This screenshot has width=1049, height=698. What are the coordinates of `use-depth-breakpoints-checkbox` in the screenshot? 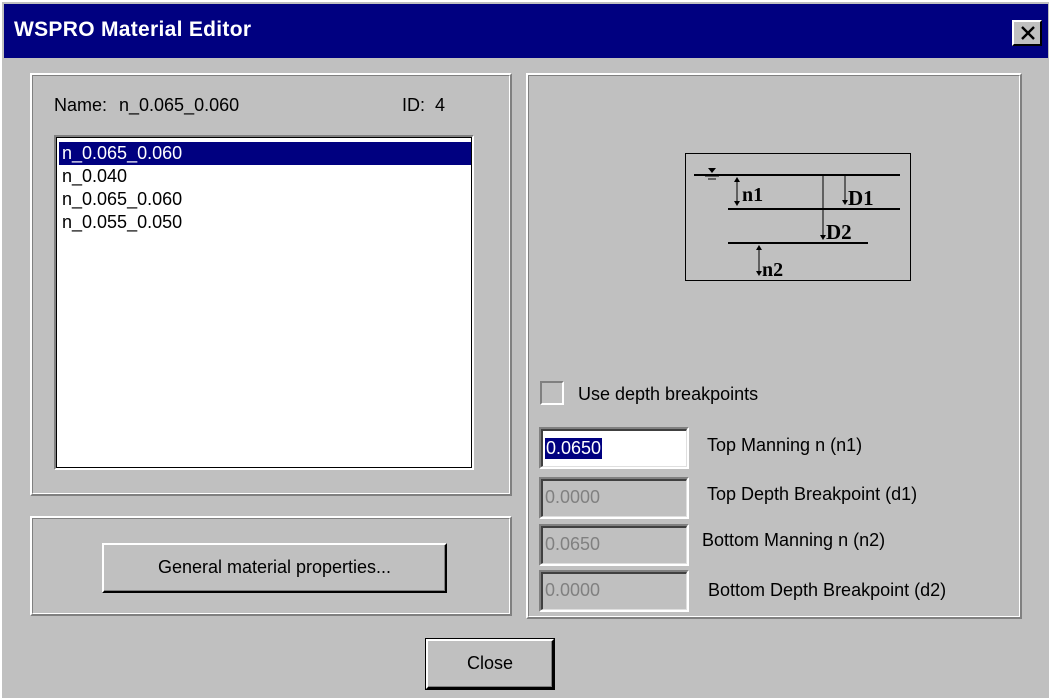 It's located at (552, 393).